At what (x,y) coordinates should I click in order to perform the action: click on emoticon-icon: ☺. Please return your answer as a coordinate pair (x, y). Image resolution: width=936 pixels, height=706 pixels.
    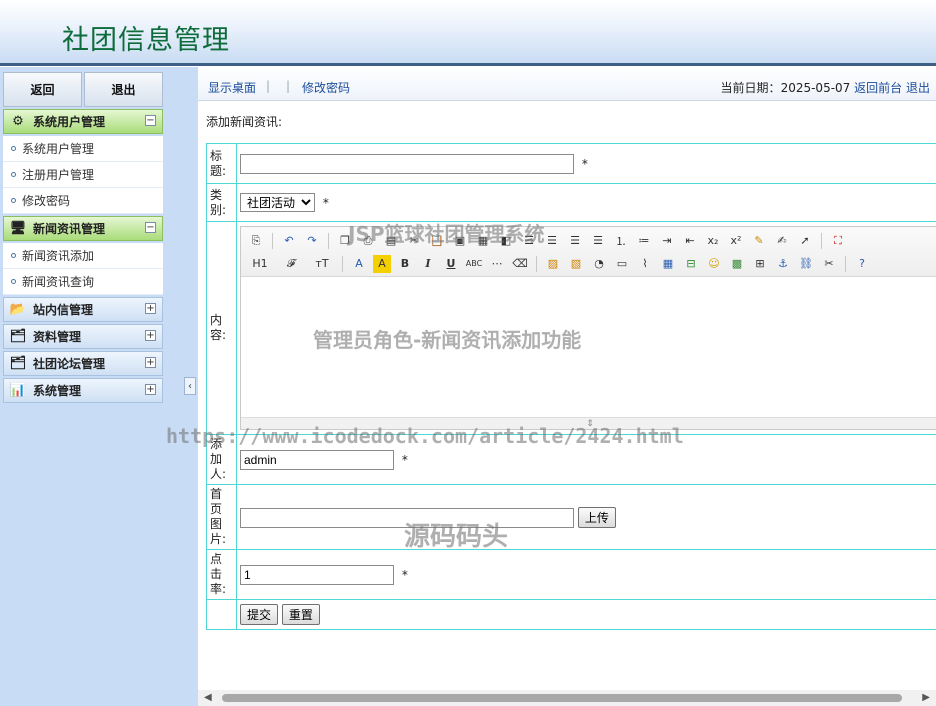
    Looking at the image, I should click on (714, 264).